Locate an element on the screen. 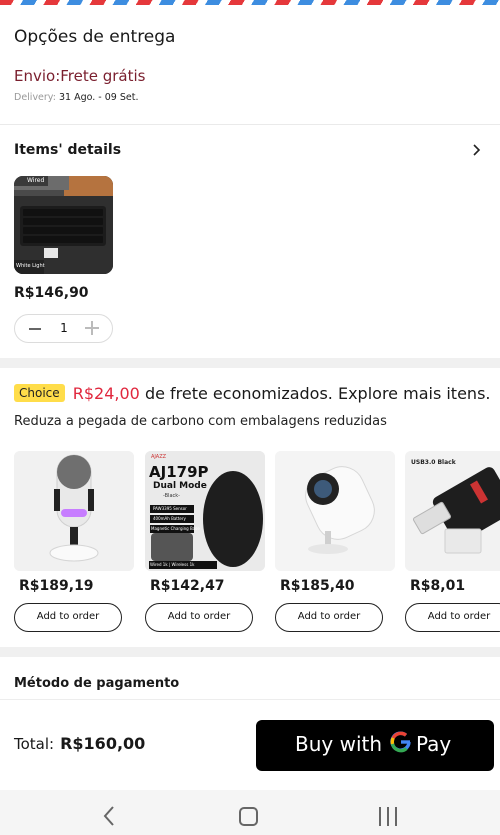 The height and width of the screenshot is (835, 500). minus-icon is located at coordinates (35, 329).